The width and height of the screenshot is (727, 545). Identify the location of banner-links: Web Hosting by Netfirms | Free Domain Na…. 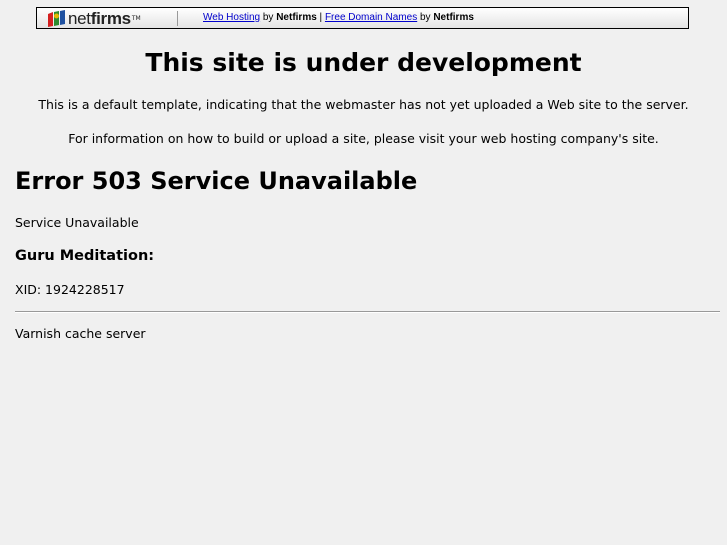
(338, 18).